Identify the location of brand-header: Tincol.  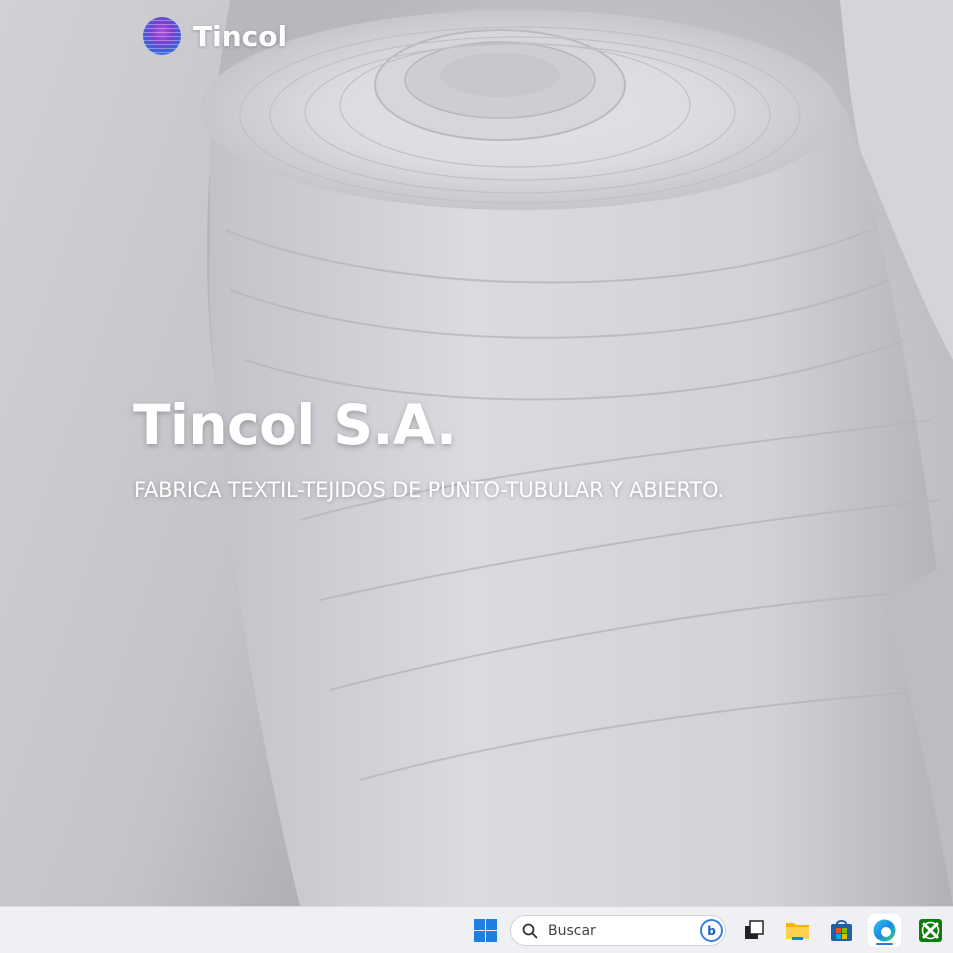
(215, 36).